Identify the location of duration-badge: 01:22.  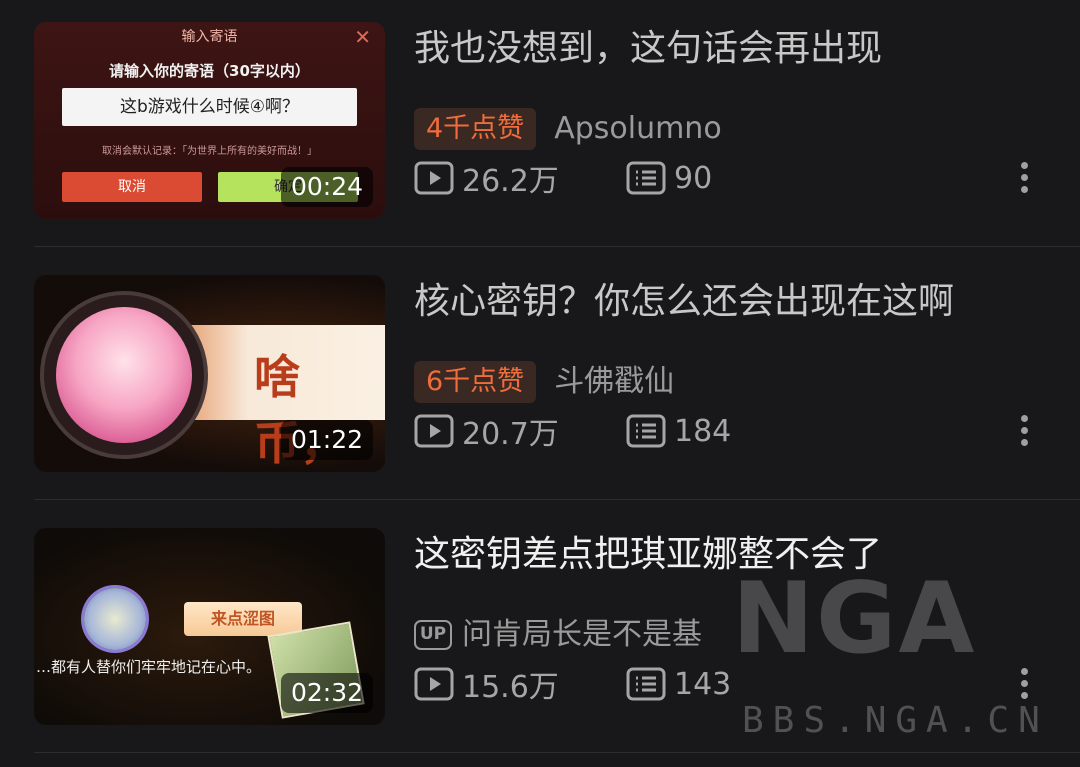
(326, 440).